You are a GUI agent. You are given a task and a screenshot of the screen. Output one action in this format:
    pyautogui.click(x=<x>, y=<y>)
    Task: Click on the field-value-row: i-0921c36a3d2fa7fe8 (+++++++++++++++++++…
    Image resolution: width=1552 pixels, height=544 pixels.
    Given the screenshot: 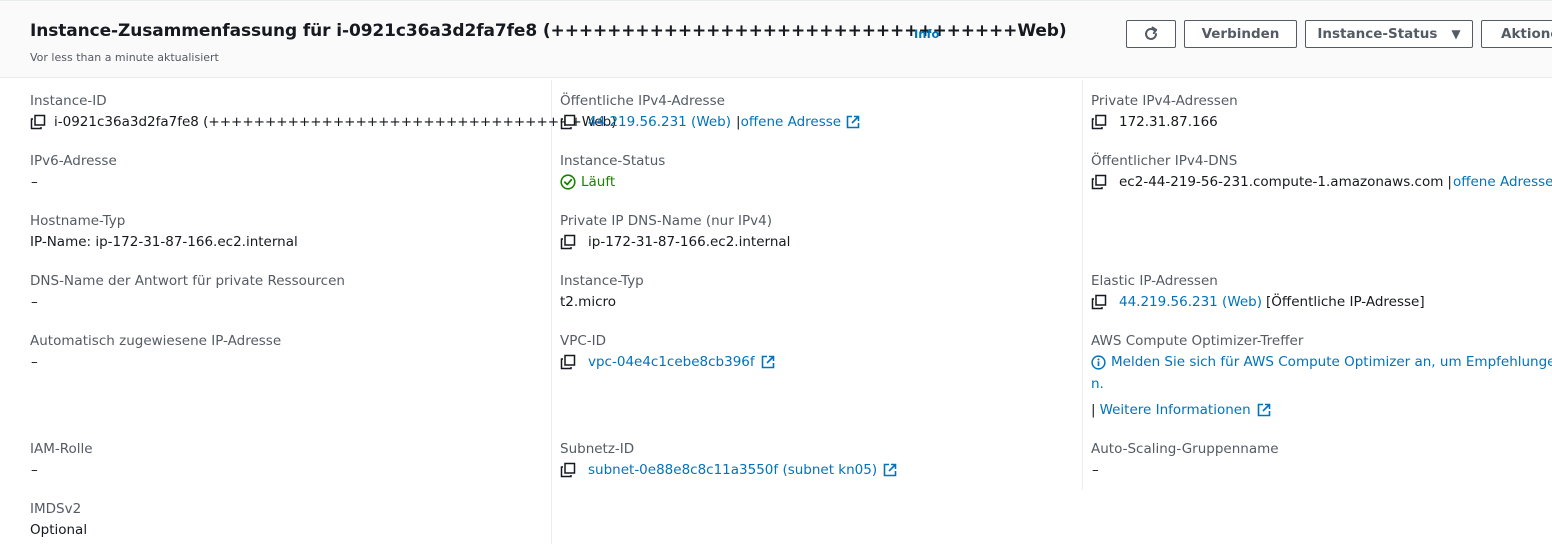 What is the action you would take?
    pyautogui.click(x=323, y=122)
    